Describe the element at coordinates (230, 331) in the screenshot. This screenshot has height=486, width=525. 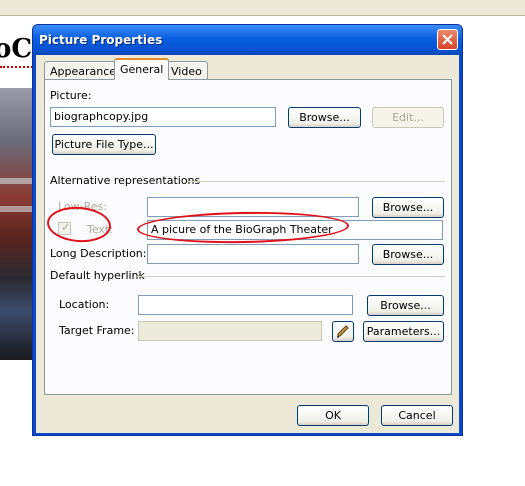
I see `target-frame-field` at that location.